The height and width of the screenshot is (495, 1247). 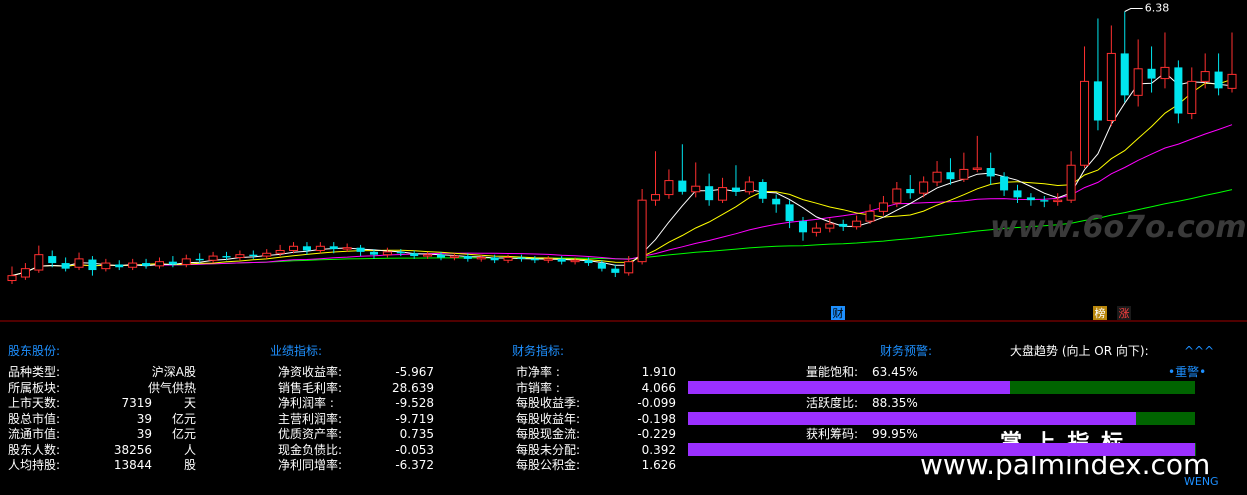 I want to click on warning-label: 获利筹码:, so click(x=832, y=434).